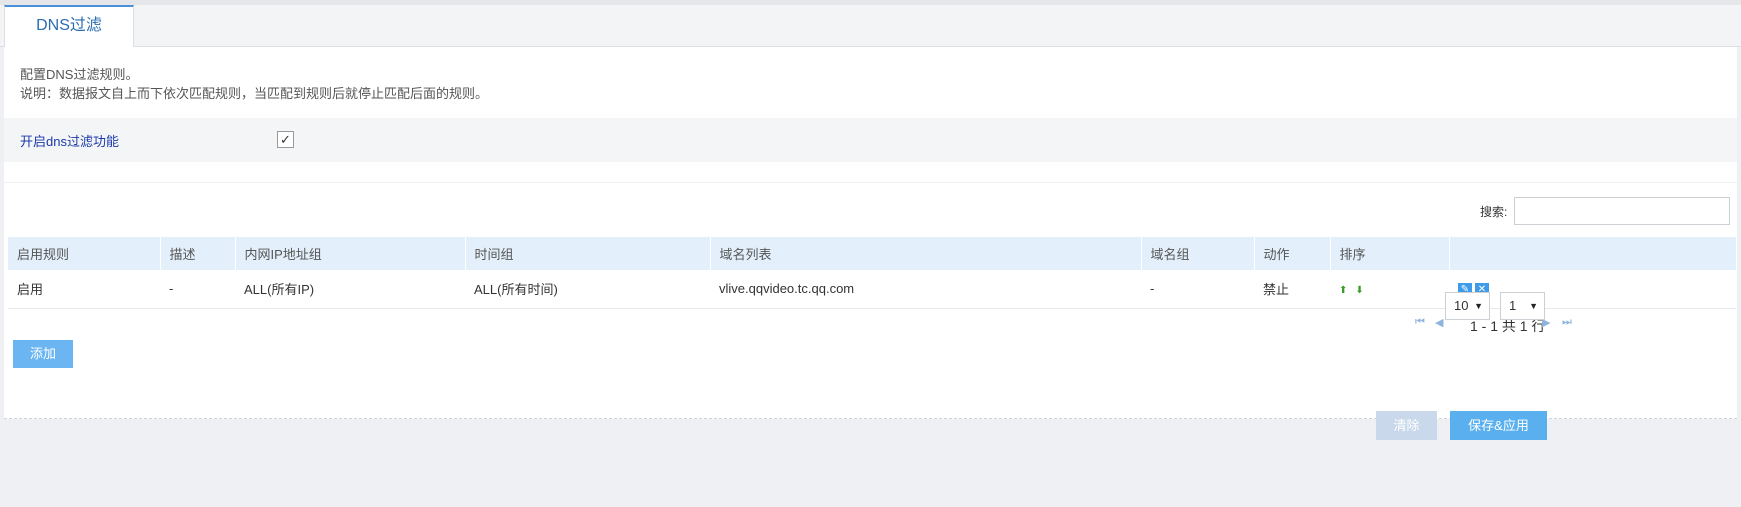 This screenshot has height=507, width=1741. Describe the element at coordinates (1461, 305) in the screenshot. I see `page-size-value: 10` at that location.